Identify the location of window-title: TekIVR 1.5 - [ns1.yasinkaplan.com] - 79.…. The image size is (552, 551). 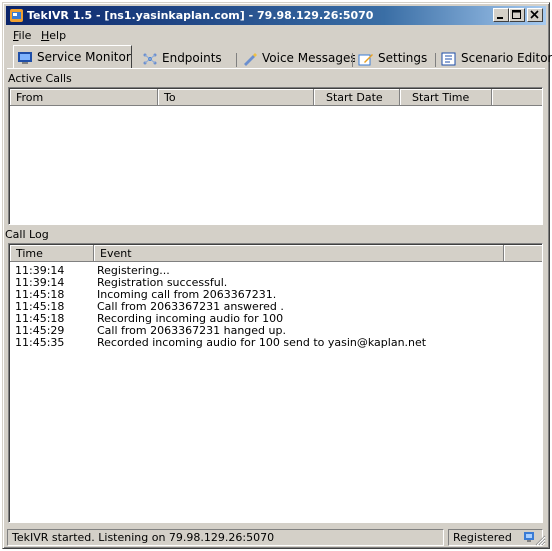
(200, 15).